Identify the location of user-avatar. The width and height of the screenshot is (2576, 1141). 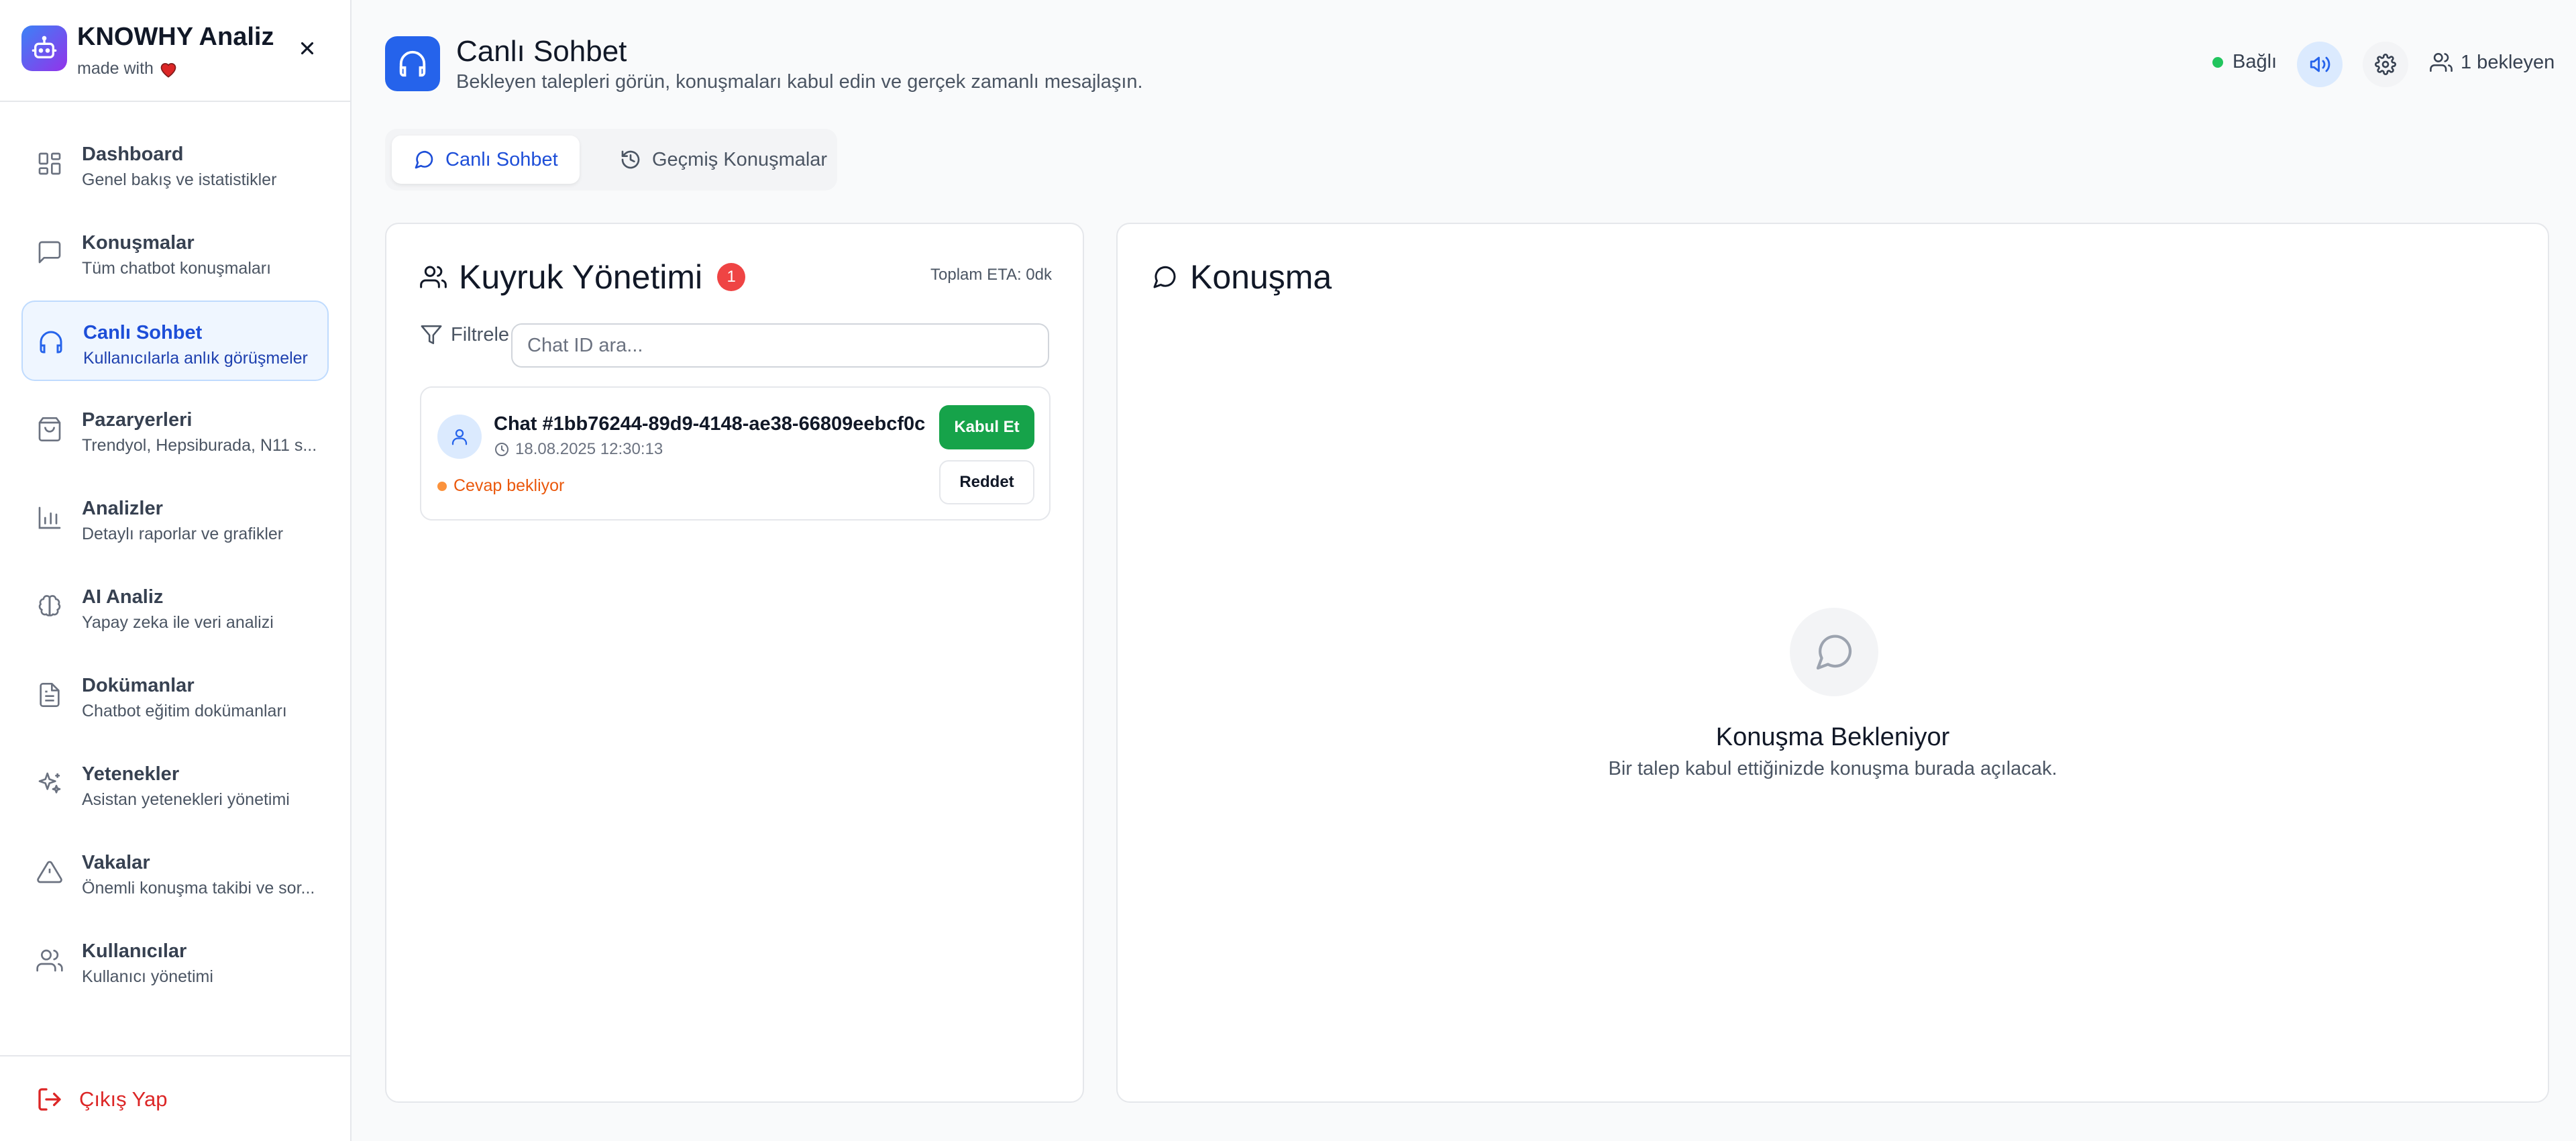
(459, 437).